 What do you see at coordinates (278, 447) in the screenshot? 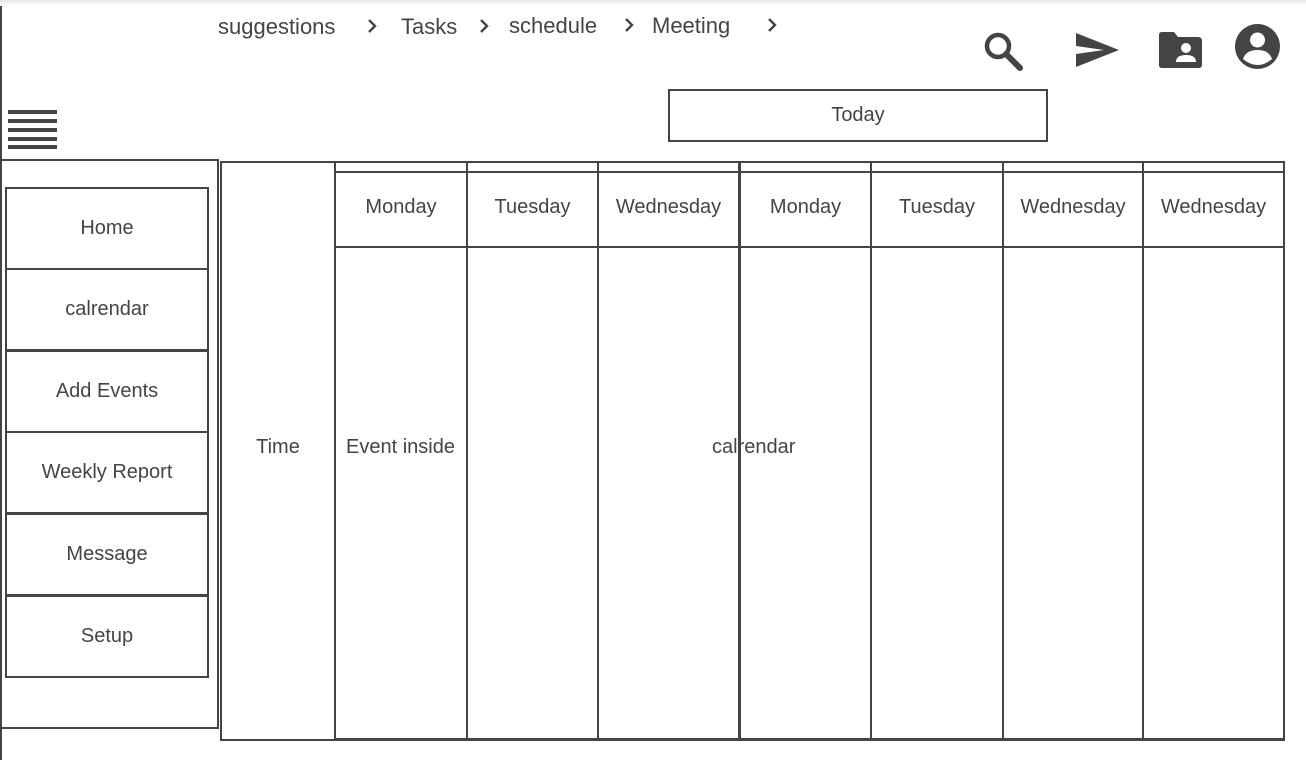
I see `time-label: Time` at bounding box center [278, 447].